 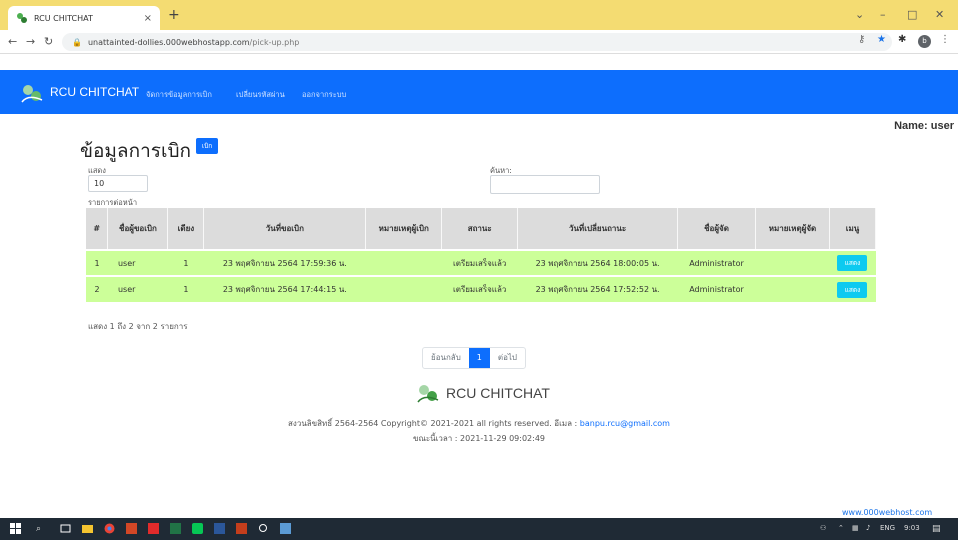 I want to click on chrome-icon, so click(x=109, y=528).